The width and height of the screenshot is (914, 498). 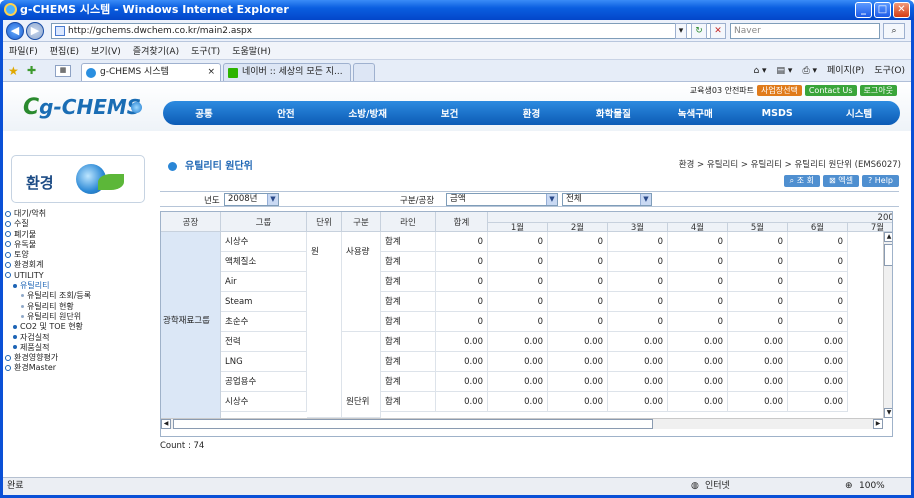 What do you see at coordinates (878, 90) in the screenshot?
I see `logout-button: 로그아웃` at bounding box center [878, 90].